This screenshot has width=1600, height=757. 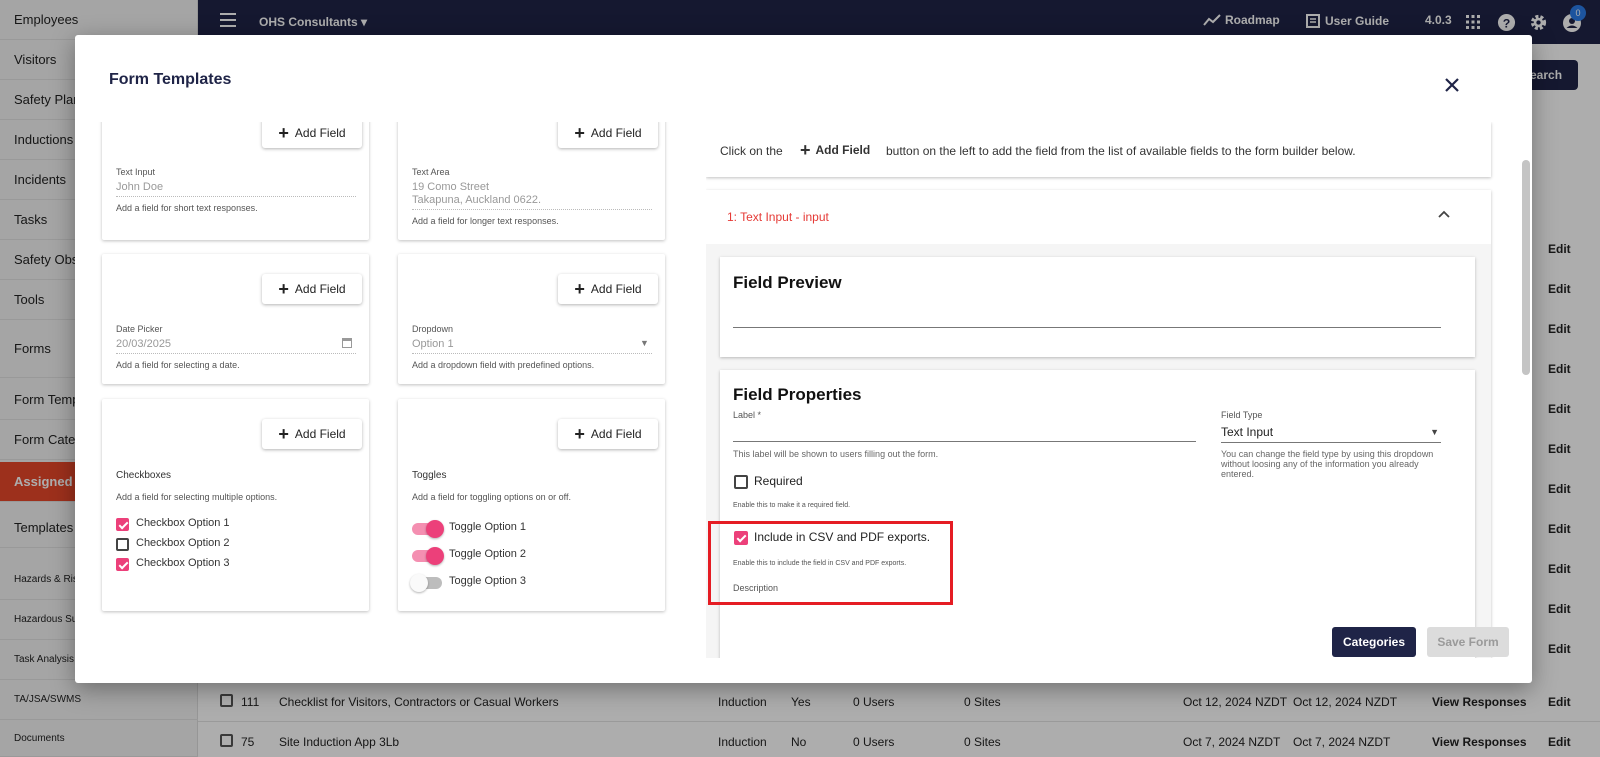 I want to click on field-item-header: 1: Text Input - input, so click(x=1098, y=217).